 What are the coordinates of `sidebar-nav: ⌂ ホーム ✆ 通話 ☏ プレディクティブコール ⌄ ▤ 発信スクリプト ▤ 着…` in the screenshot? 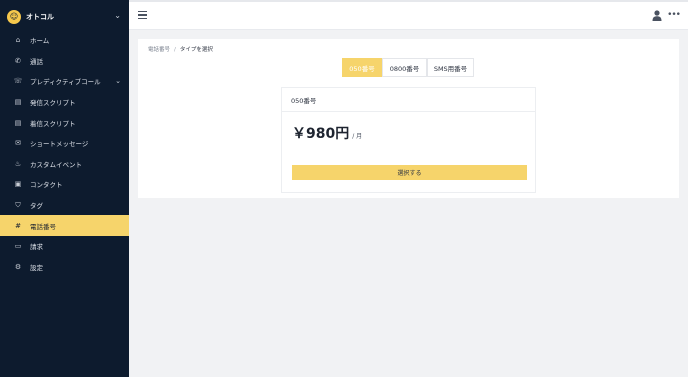 It's located at (64, 153).